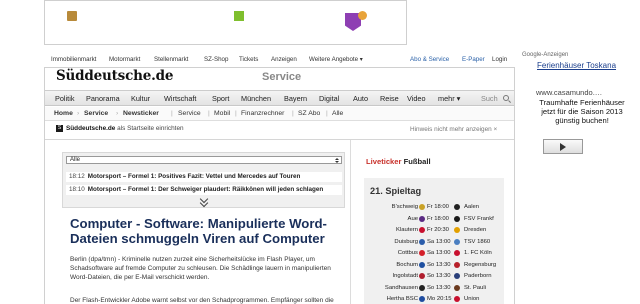  I want to click on link-login: Login, so click(499, 59).